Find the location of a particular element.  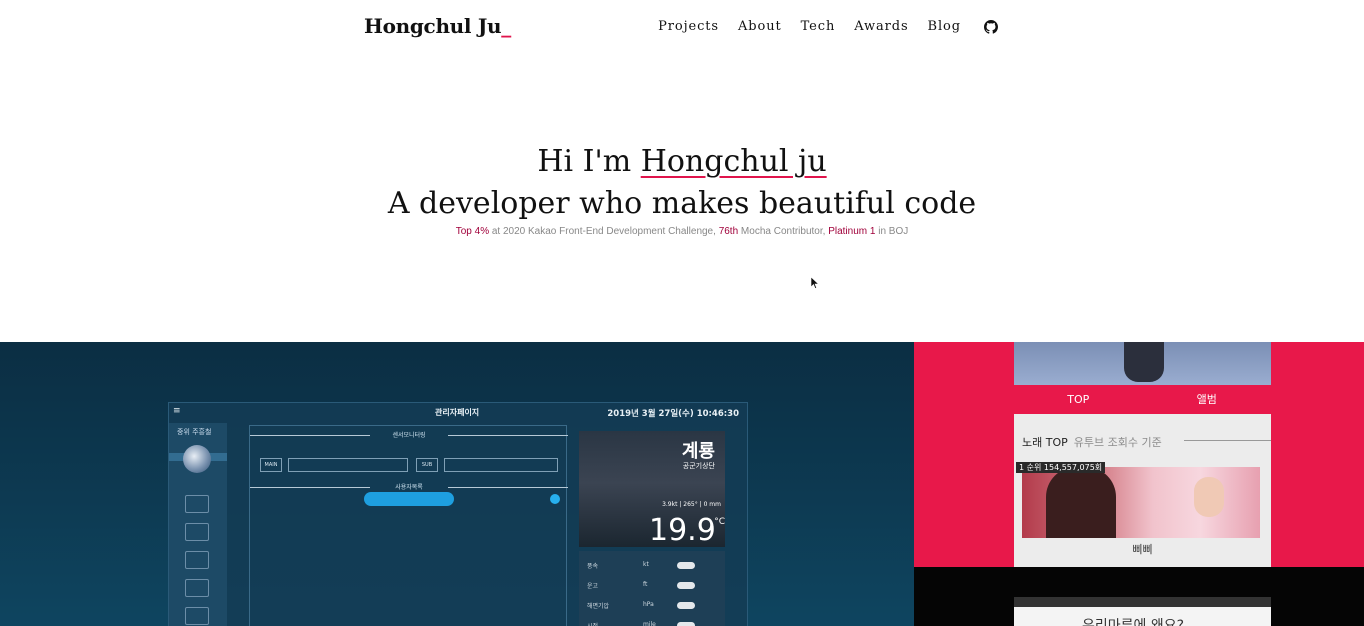

dashboard-datetime: 2019년 3월 27일(수) 10:46:30 is located at coordinates (673, 414).